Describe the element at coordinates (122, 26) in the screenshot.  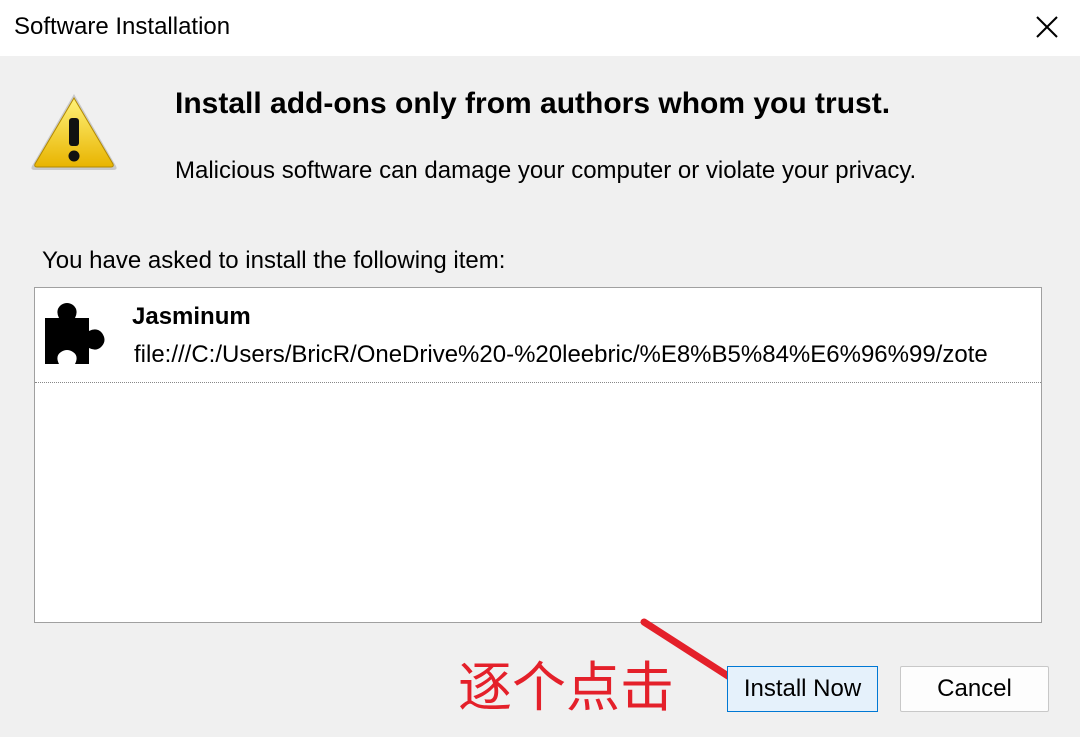
I see `window-title: Software Installation` at that location.